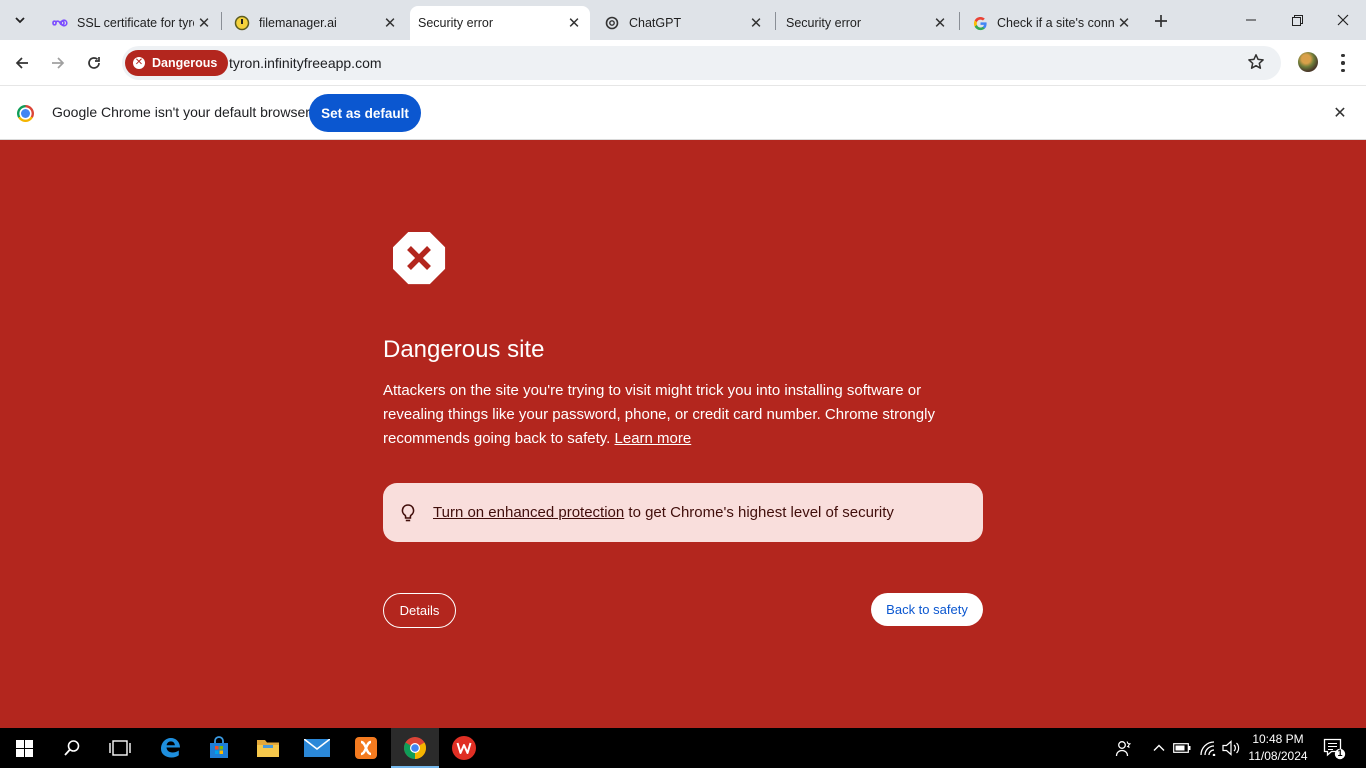  I want to click on taskbar-search-button, so click(72, 748).